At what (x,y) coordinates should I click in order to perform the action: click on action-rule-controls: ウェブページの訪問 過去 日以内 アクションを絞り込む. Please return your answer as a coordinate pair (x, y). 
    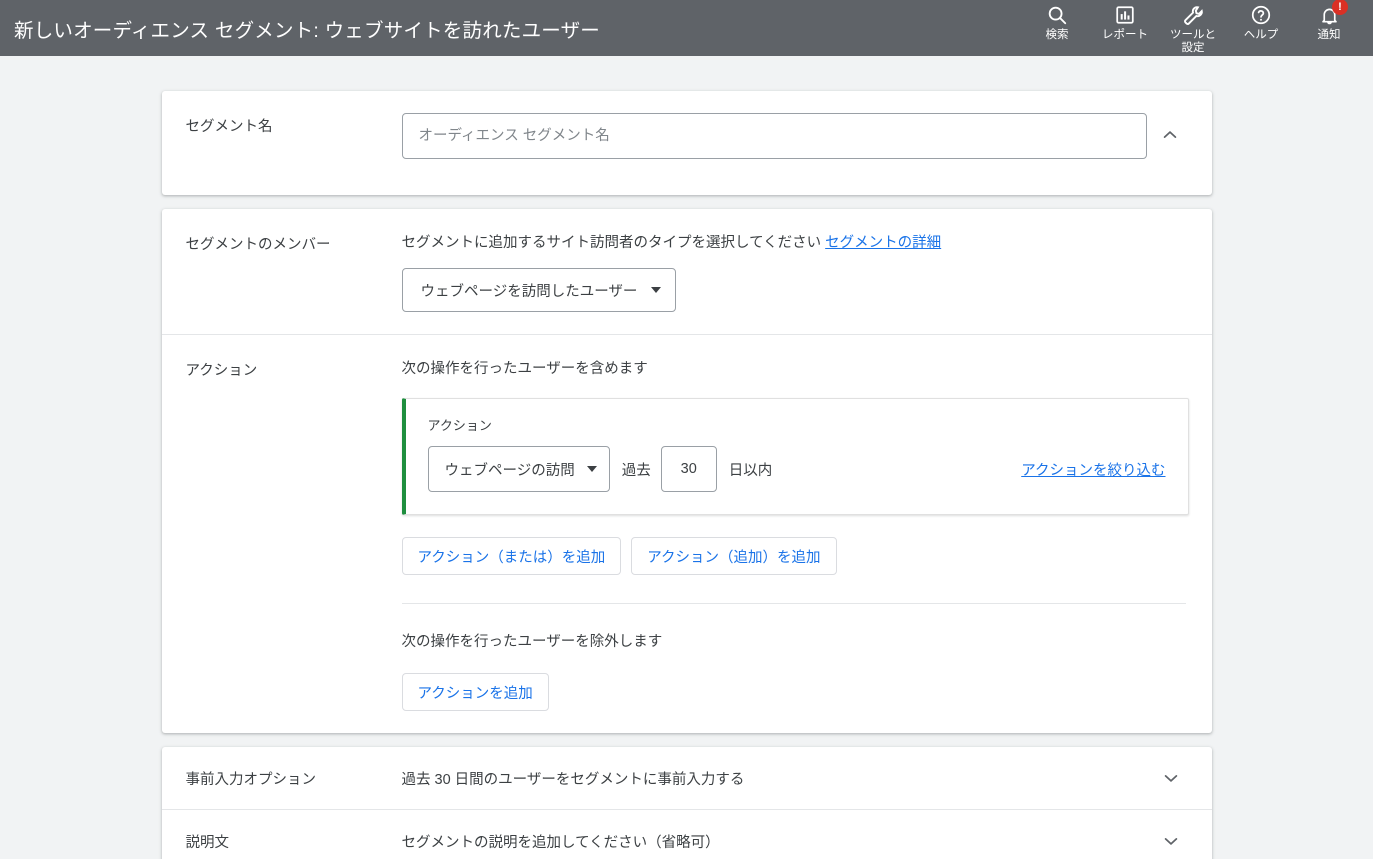
    Looking at the image, I should click on (796, 469).